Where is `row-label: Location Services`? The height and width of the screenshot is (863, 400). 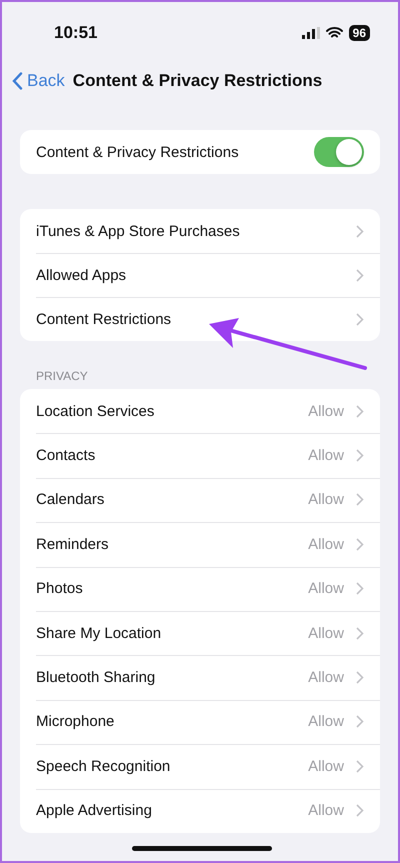 row-label: Location Services is located at coordinates (172, 411).